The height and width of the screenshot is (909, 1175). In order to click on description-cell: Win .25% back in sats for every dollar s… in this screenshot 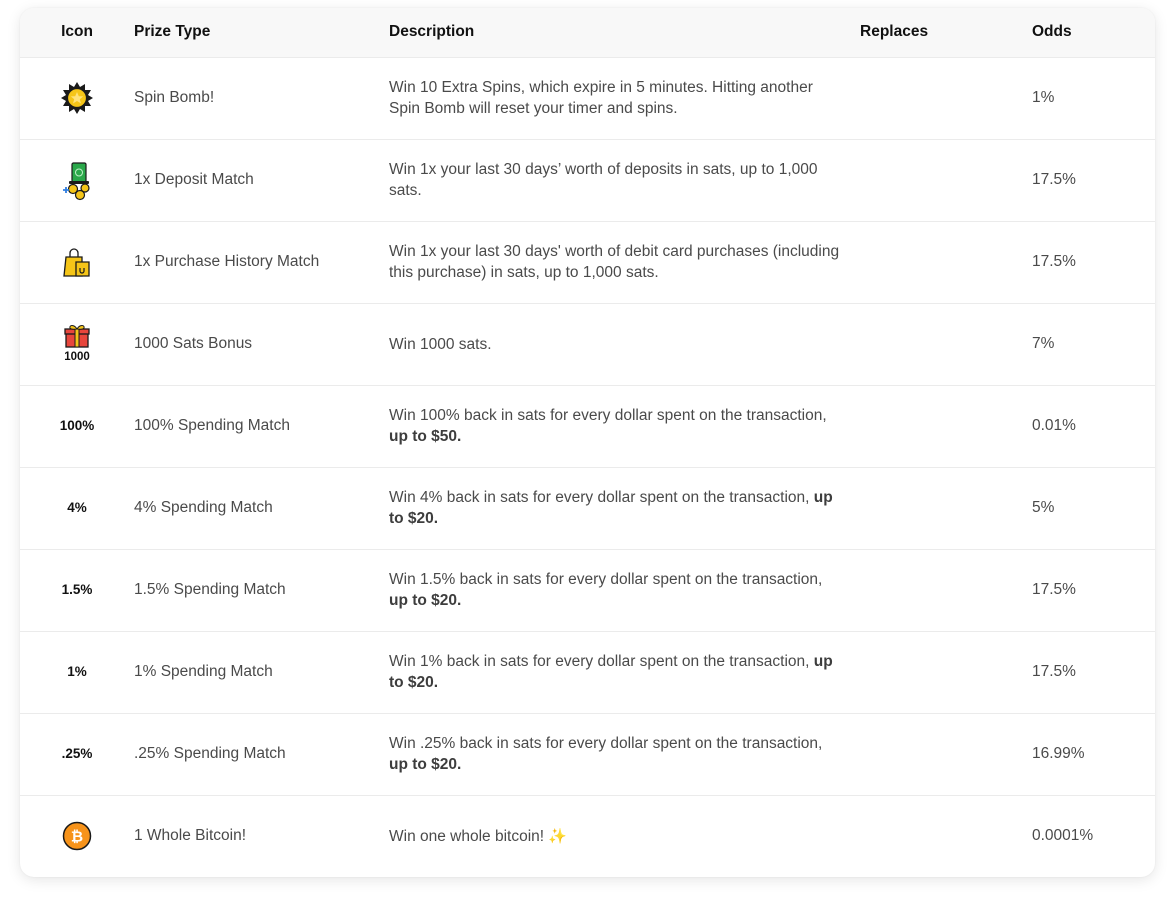, I will do `click(606, 754)`.